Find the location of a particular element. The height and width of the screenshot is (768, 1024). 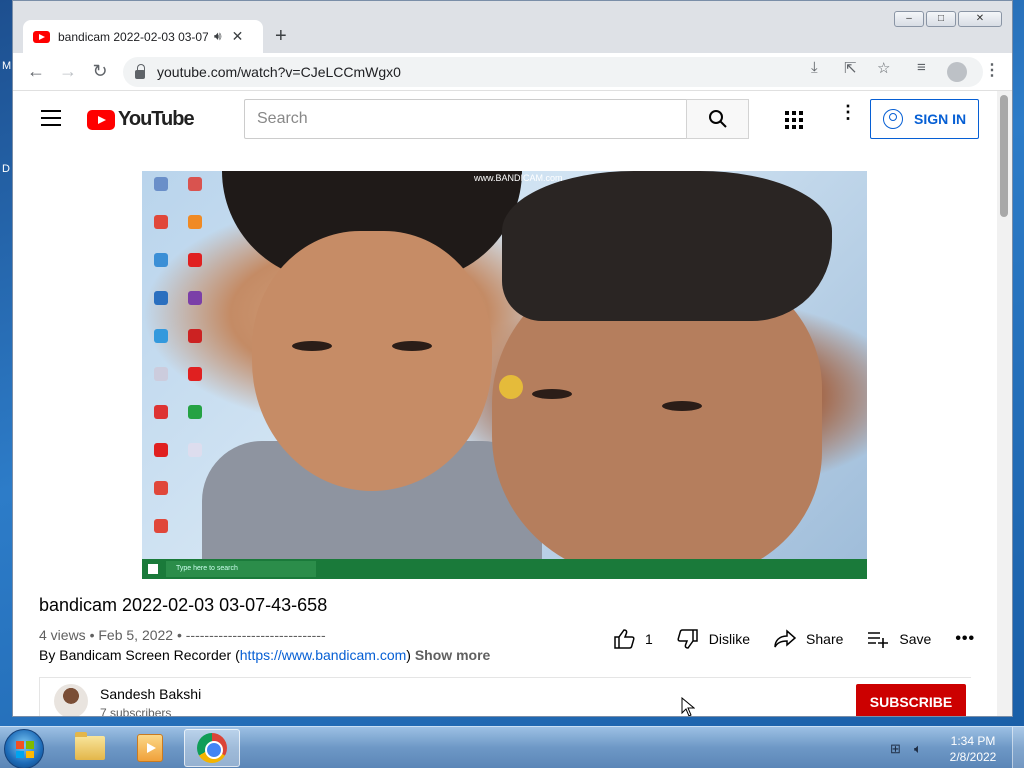

windows-logo-icon is located at coordinates (25, 749).